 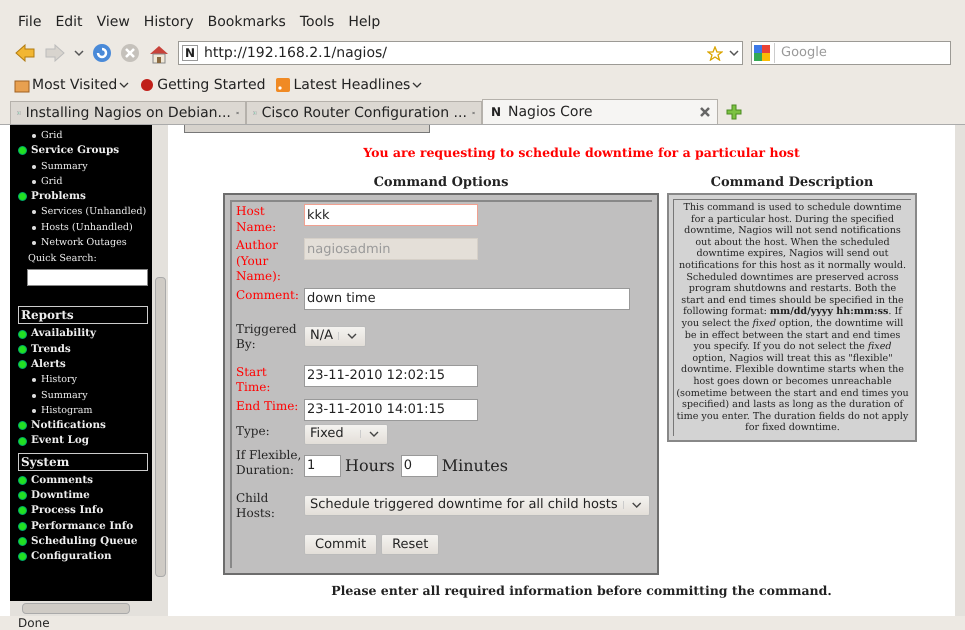 What do you see at coordinates (341, 544) in the screenshot?
I see `form-button: Commit` at bounding box center [341, 544].